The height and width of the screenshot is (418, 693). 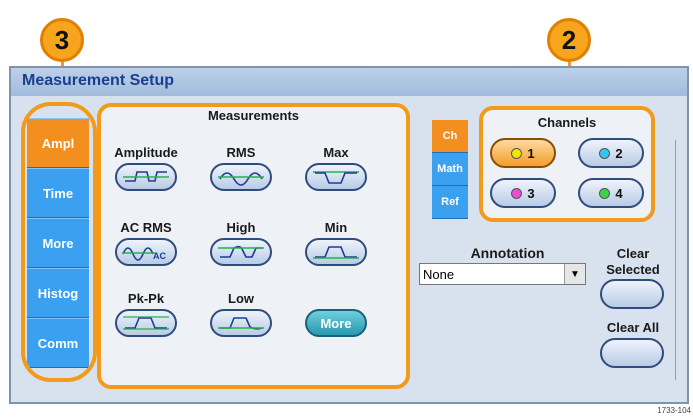 I want to click on channel-4-label: 4, so click(x=619, y=193).